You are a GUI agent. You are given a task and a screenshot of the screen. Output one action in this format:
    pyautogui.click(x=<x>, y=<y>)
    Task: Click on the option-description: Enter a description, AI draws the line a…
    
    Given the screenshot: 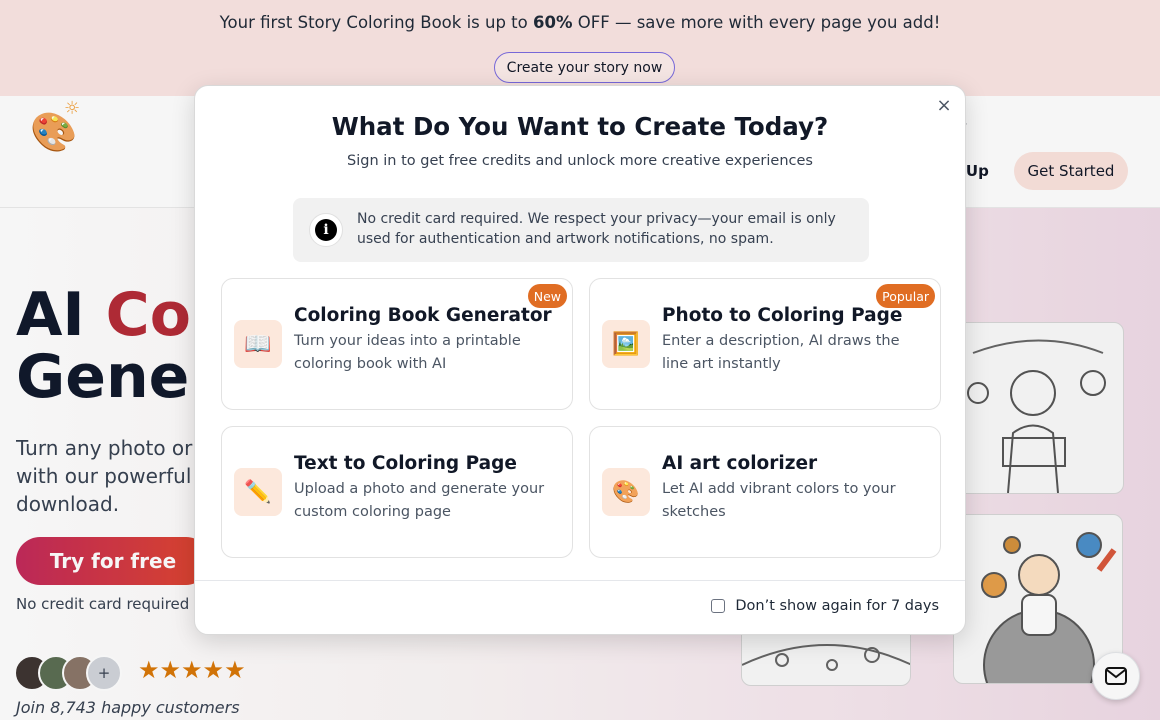 What is the action you would take?
    pyautogui.click(x=781, y=352)
    